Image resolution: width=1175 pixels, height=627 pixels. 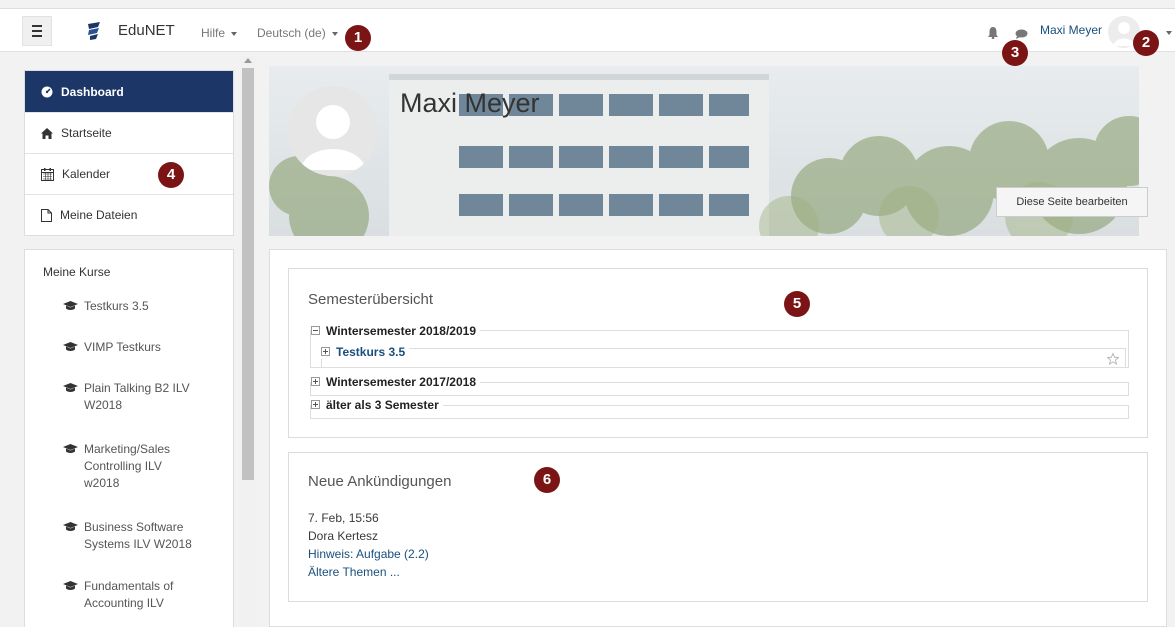 What do you see at coordinates (99, 215) in the screenshot?
I see `sidebar-item-label: Meine Dateien` at bounding box center [99, 215].